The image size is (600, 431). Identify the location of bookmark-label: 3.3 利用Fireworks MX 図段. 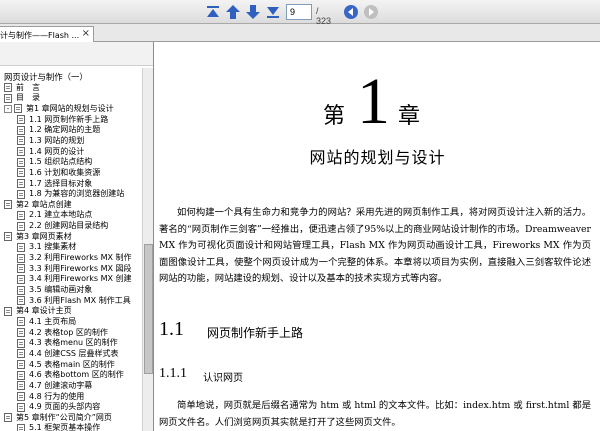
(80, 268).